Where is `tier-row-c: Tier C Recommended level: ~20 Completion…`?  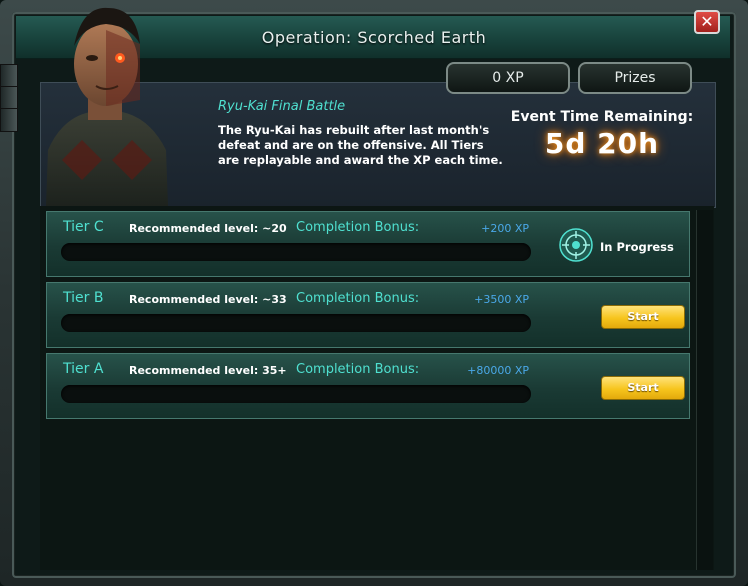 tier-row-c: Tier C Recommended level: ~20 Completion… is located at coordinates (368, 244).